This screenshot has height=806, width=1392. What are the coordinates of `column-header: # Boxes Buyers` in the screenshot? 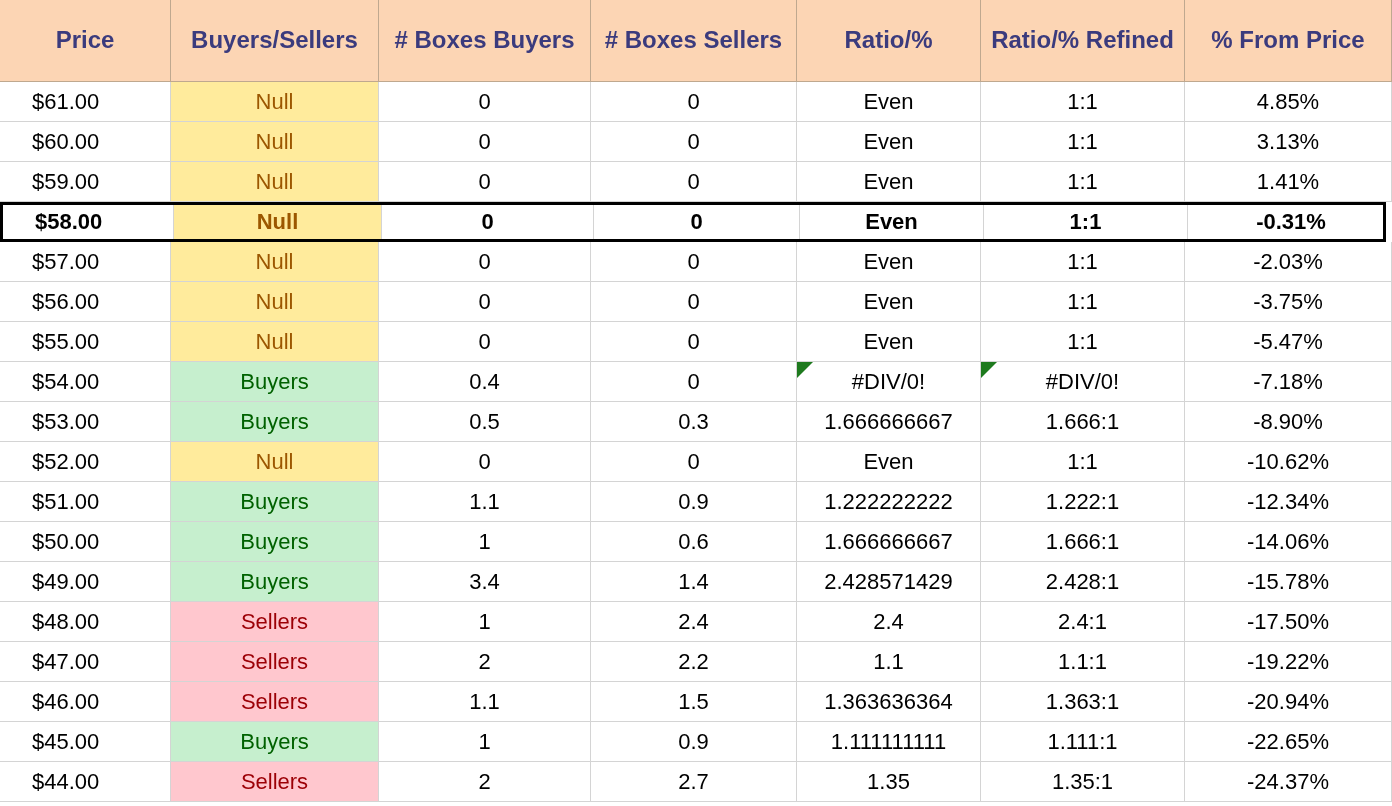 It's located at (485, 41).